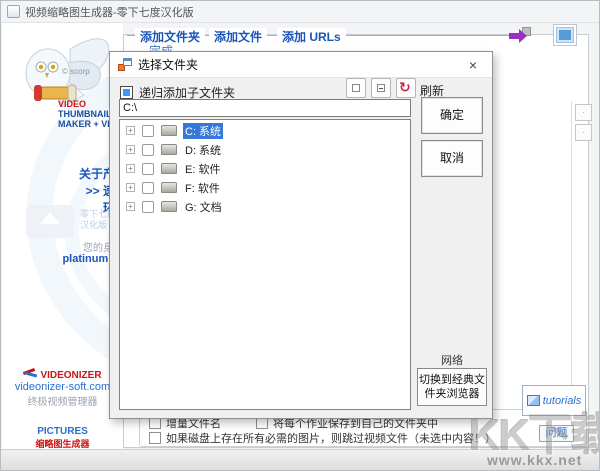 The width and height of the screenshot is (600, 471). What do you see at coordinates (30, 373) in the screenshot?
I see `videonizer-icon` at bounding box center [30, 373].